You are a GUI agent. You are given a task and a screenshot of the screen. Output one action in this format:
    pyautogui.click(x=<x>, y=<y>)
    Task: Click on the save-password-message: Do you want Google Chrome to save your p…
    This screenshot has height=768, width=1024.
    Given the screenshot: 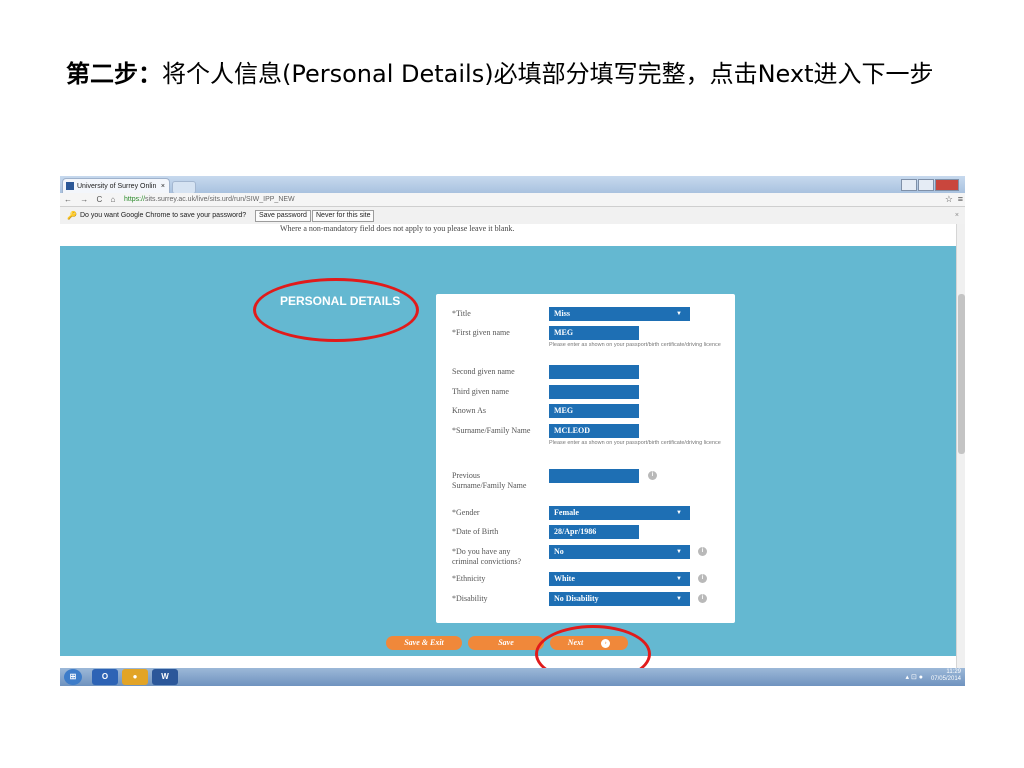 What is the action you would take?
    pyautogui.click(x=163, y=215)
    